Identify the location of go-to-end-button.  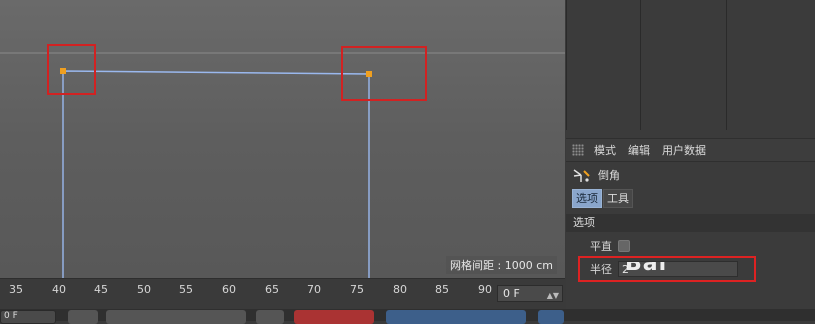
(270, 317).